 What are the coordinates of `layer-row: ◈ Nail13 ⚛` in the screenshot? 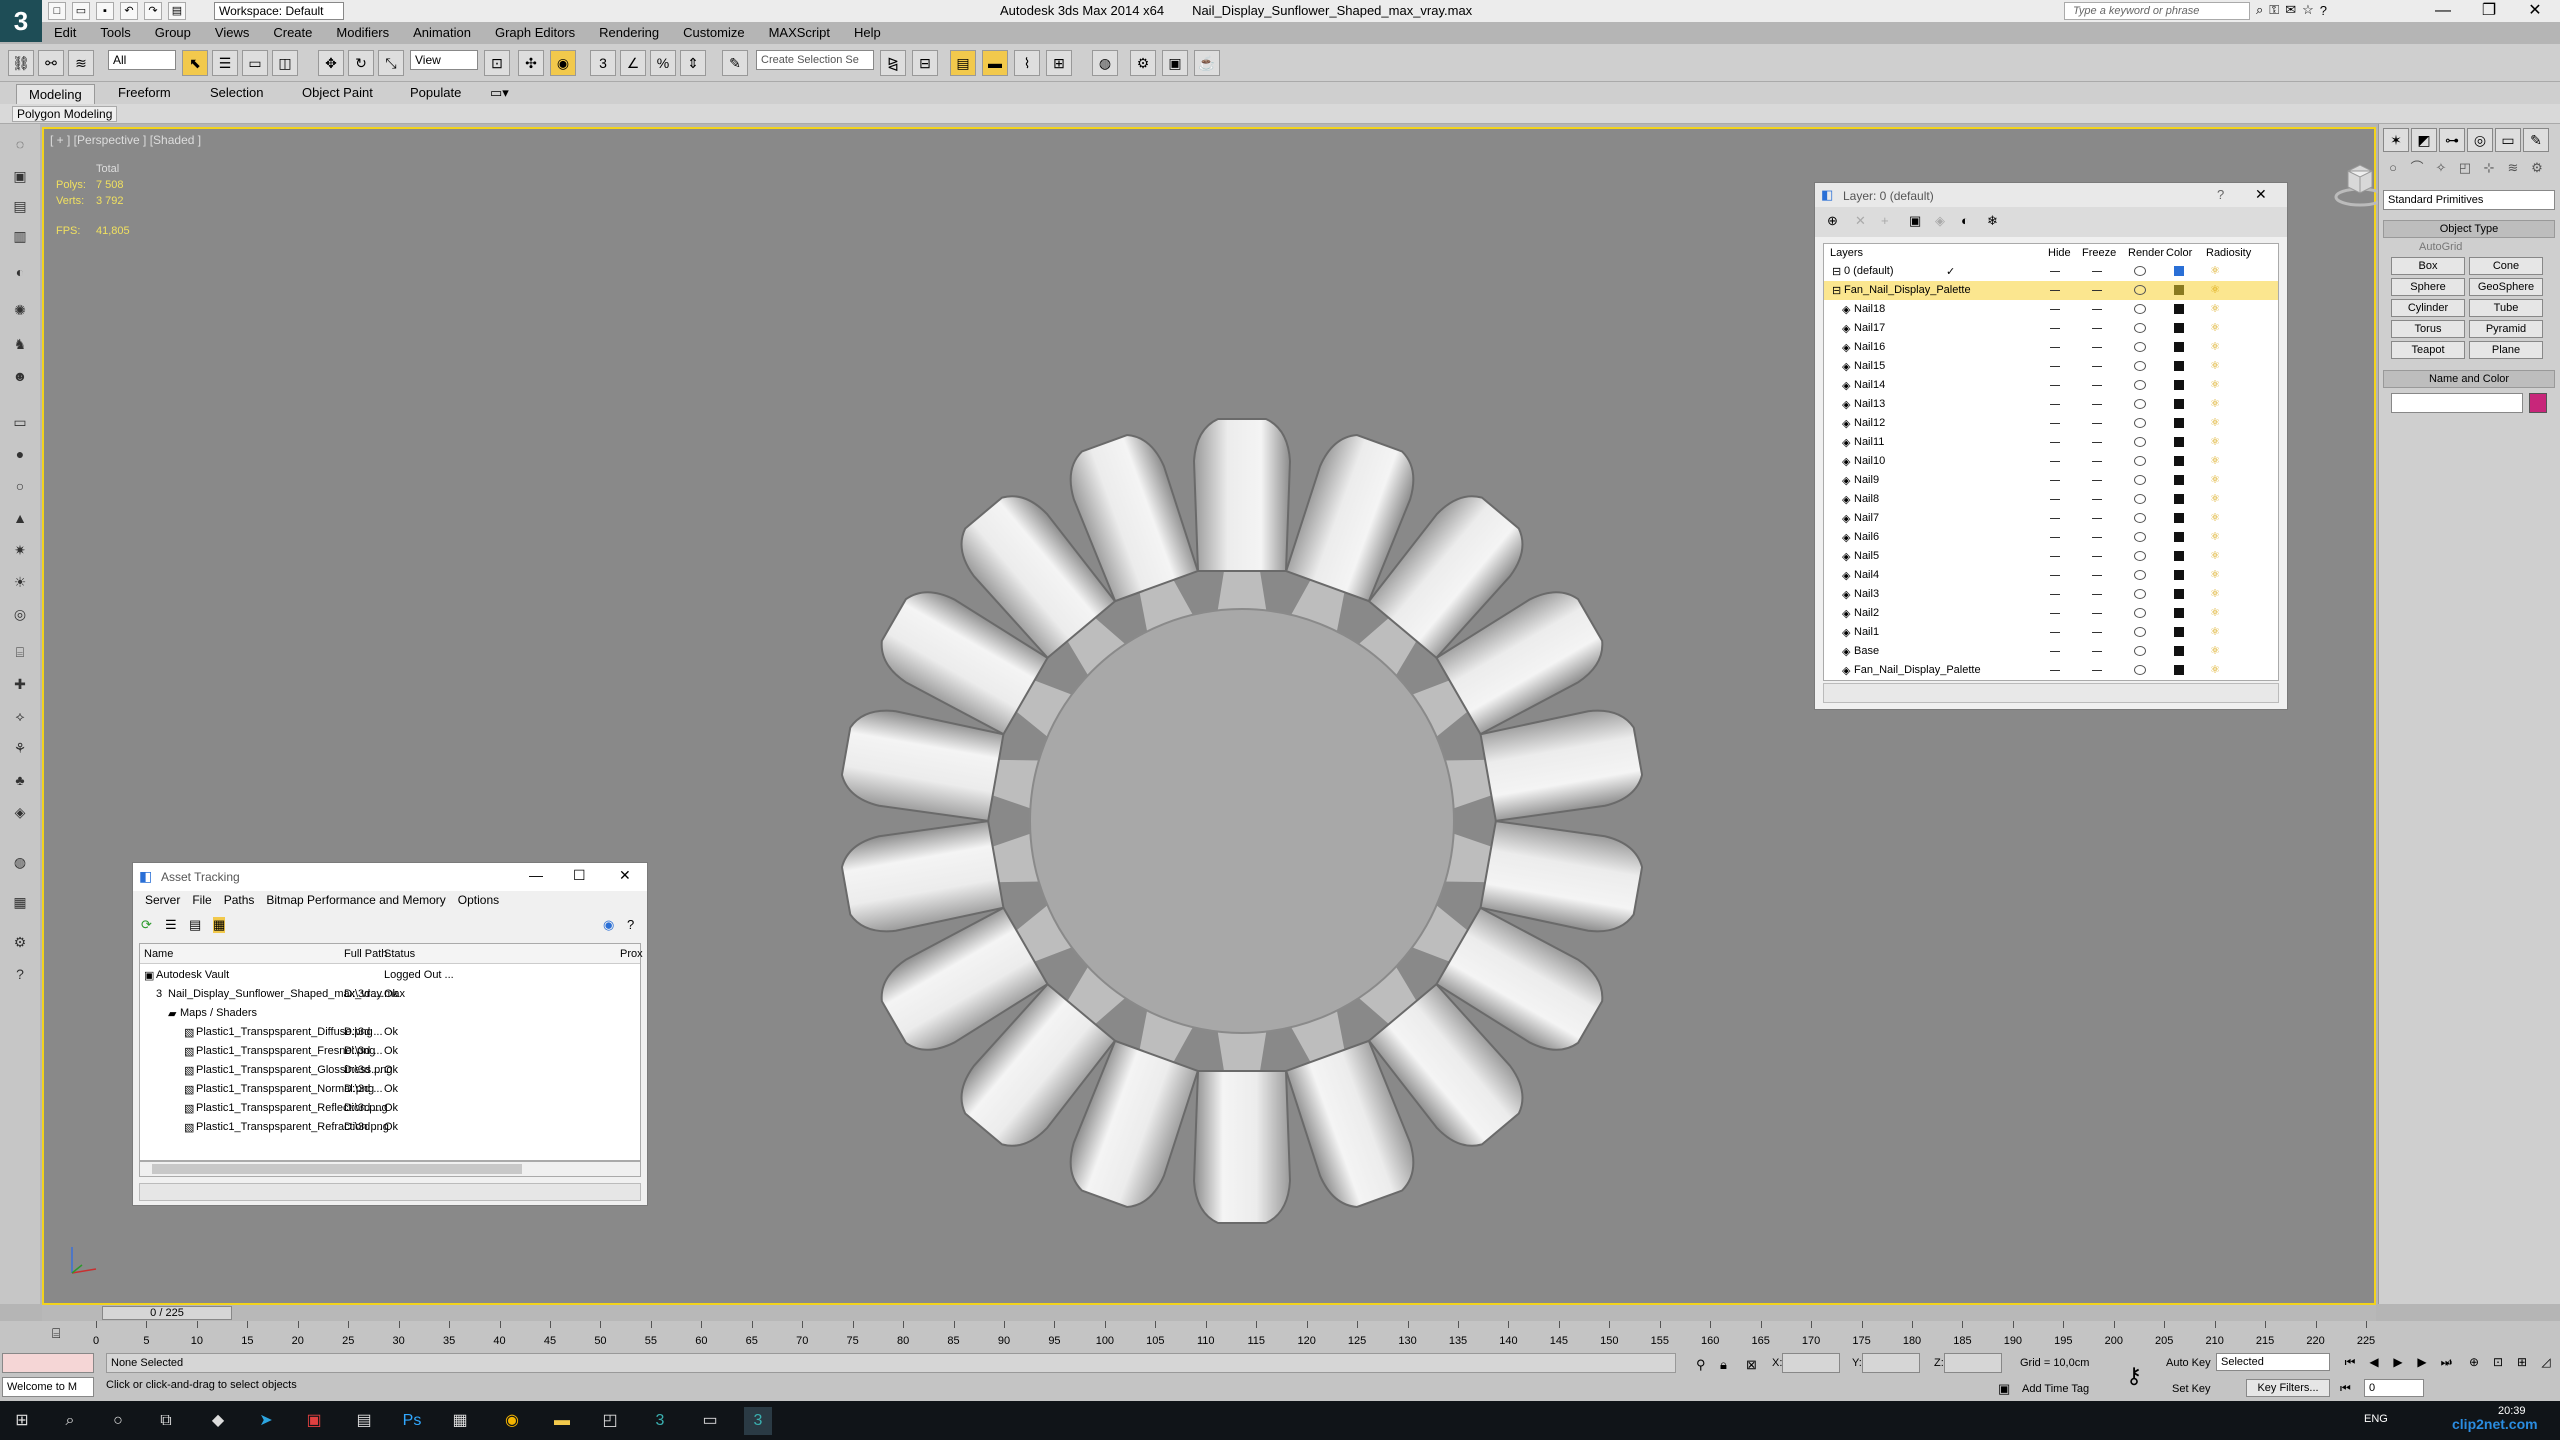 It's located at (2051, 404).